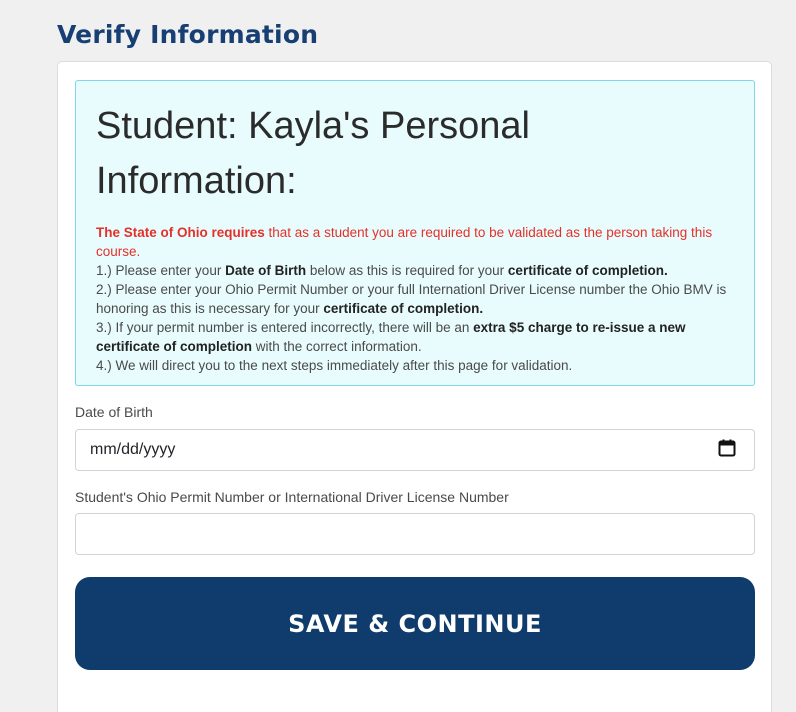  Describe the element at coordinates (403, 308) in the screenshot. I see `instruction-item-2-bold: certificate of completion.` at that location.